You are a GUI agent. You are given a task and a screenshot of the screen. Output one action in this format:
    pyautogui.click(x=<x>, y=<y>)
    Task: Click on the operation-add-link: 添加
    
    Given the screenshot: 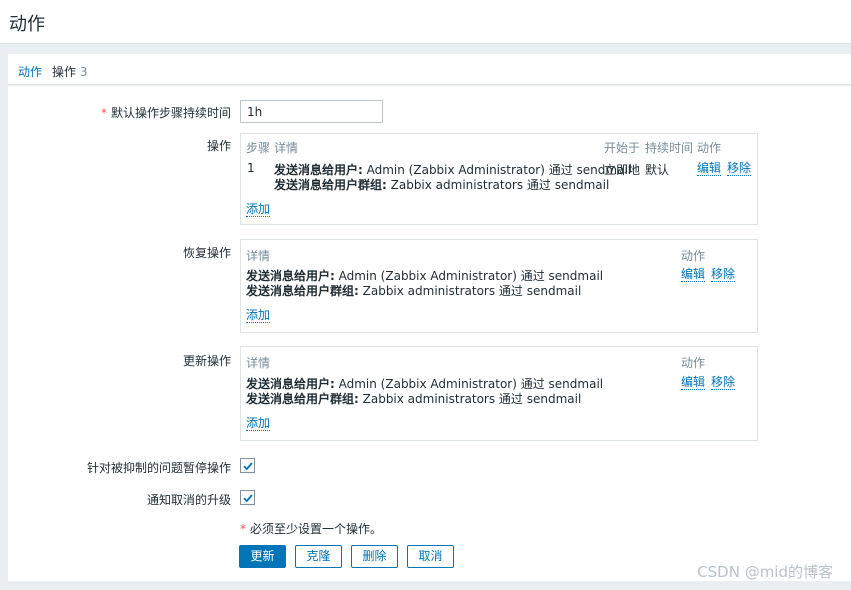 What is the action you would take?
    pyautogui.click(x=258, y=209)
    